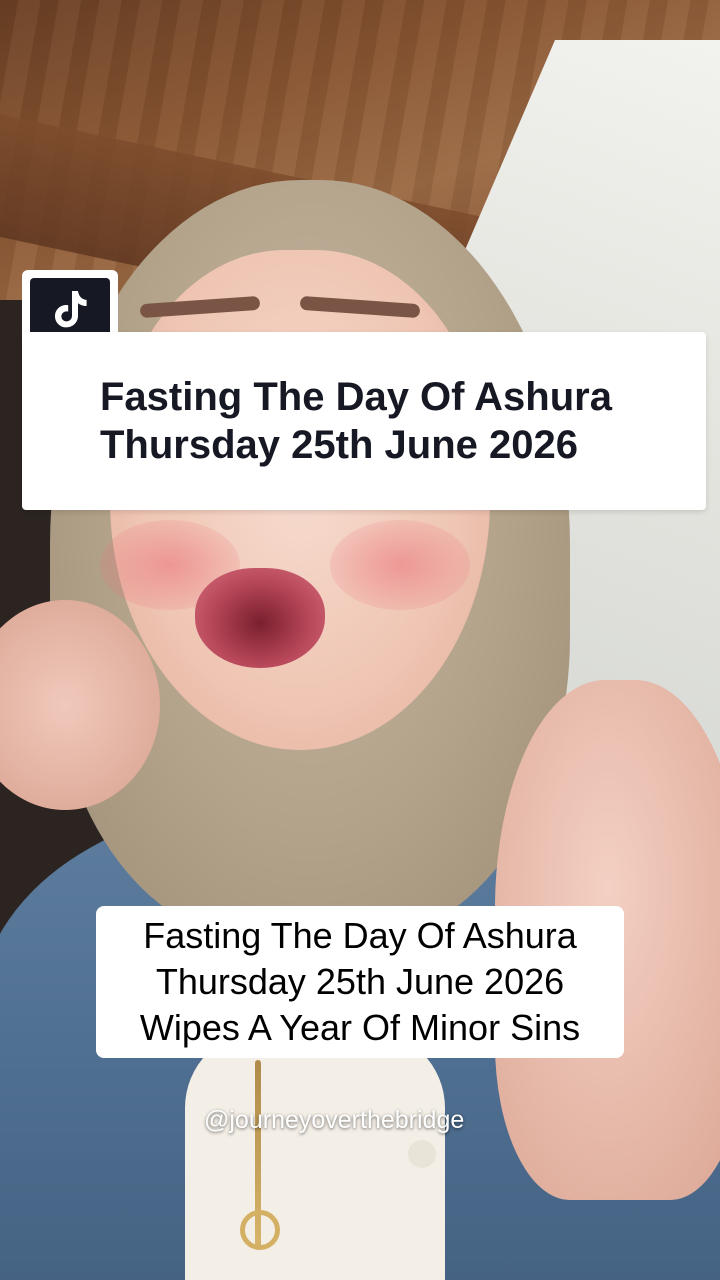 This screenshot has height=1280, width=720. What do you see at coordinates (260, 618) in the screenshot?
I see `mouth` at bounding box center [260, 618].